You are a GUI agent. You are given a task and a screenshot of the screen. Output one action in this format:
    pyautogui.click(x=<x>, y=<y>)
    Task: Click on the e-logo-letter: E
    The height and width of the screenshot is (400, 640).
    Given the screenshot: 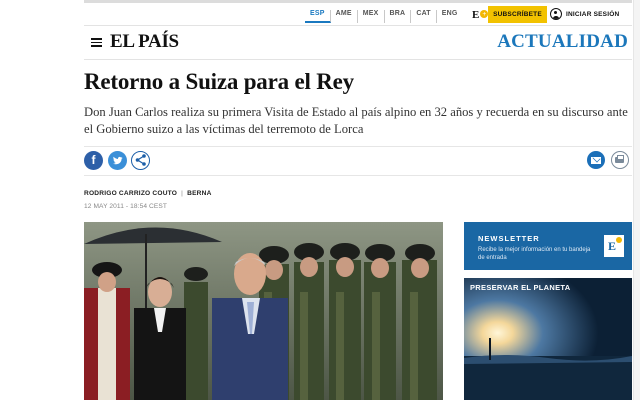 What is the action you would take?
    pyautogui.click(x=476, y=15)
    